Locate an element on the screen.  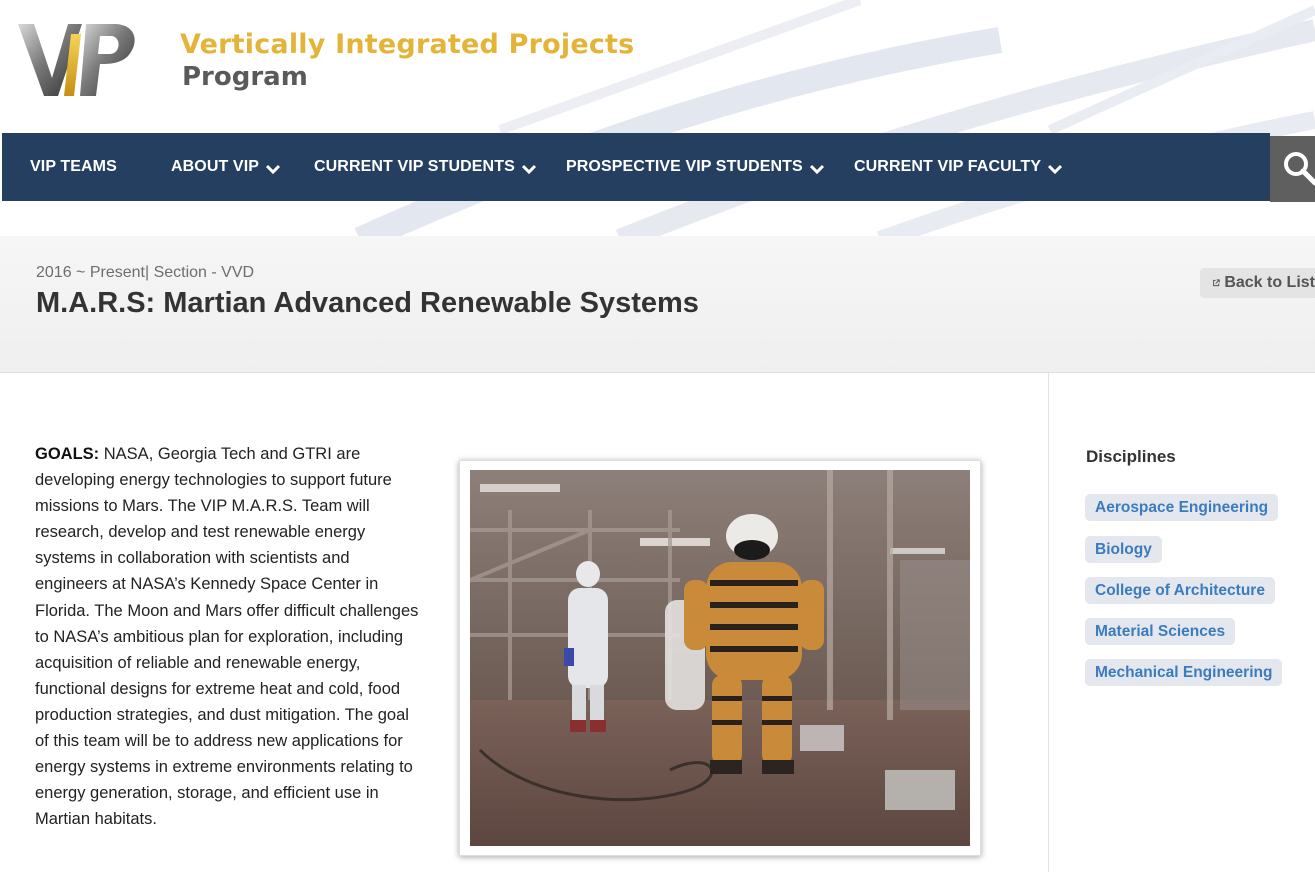
site-title-line2: Program is located at coordinates (245, 77).